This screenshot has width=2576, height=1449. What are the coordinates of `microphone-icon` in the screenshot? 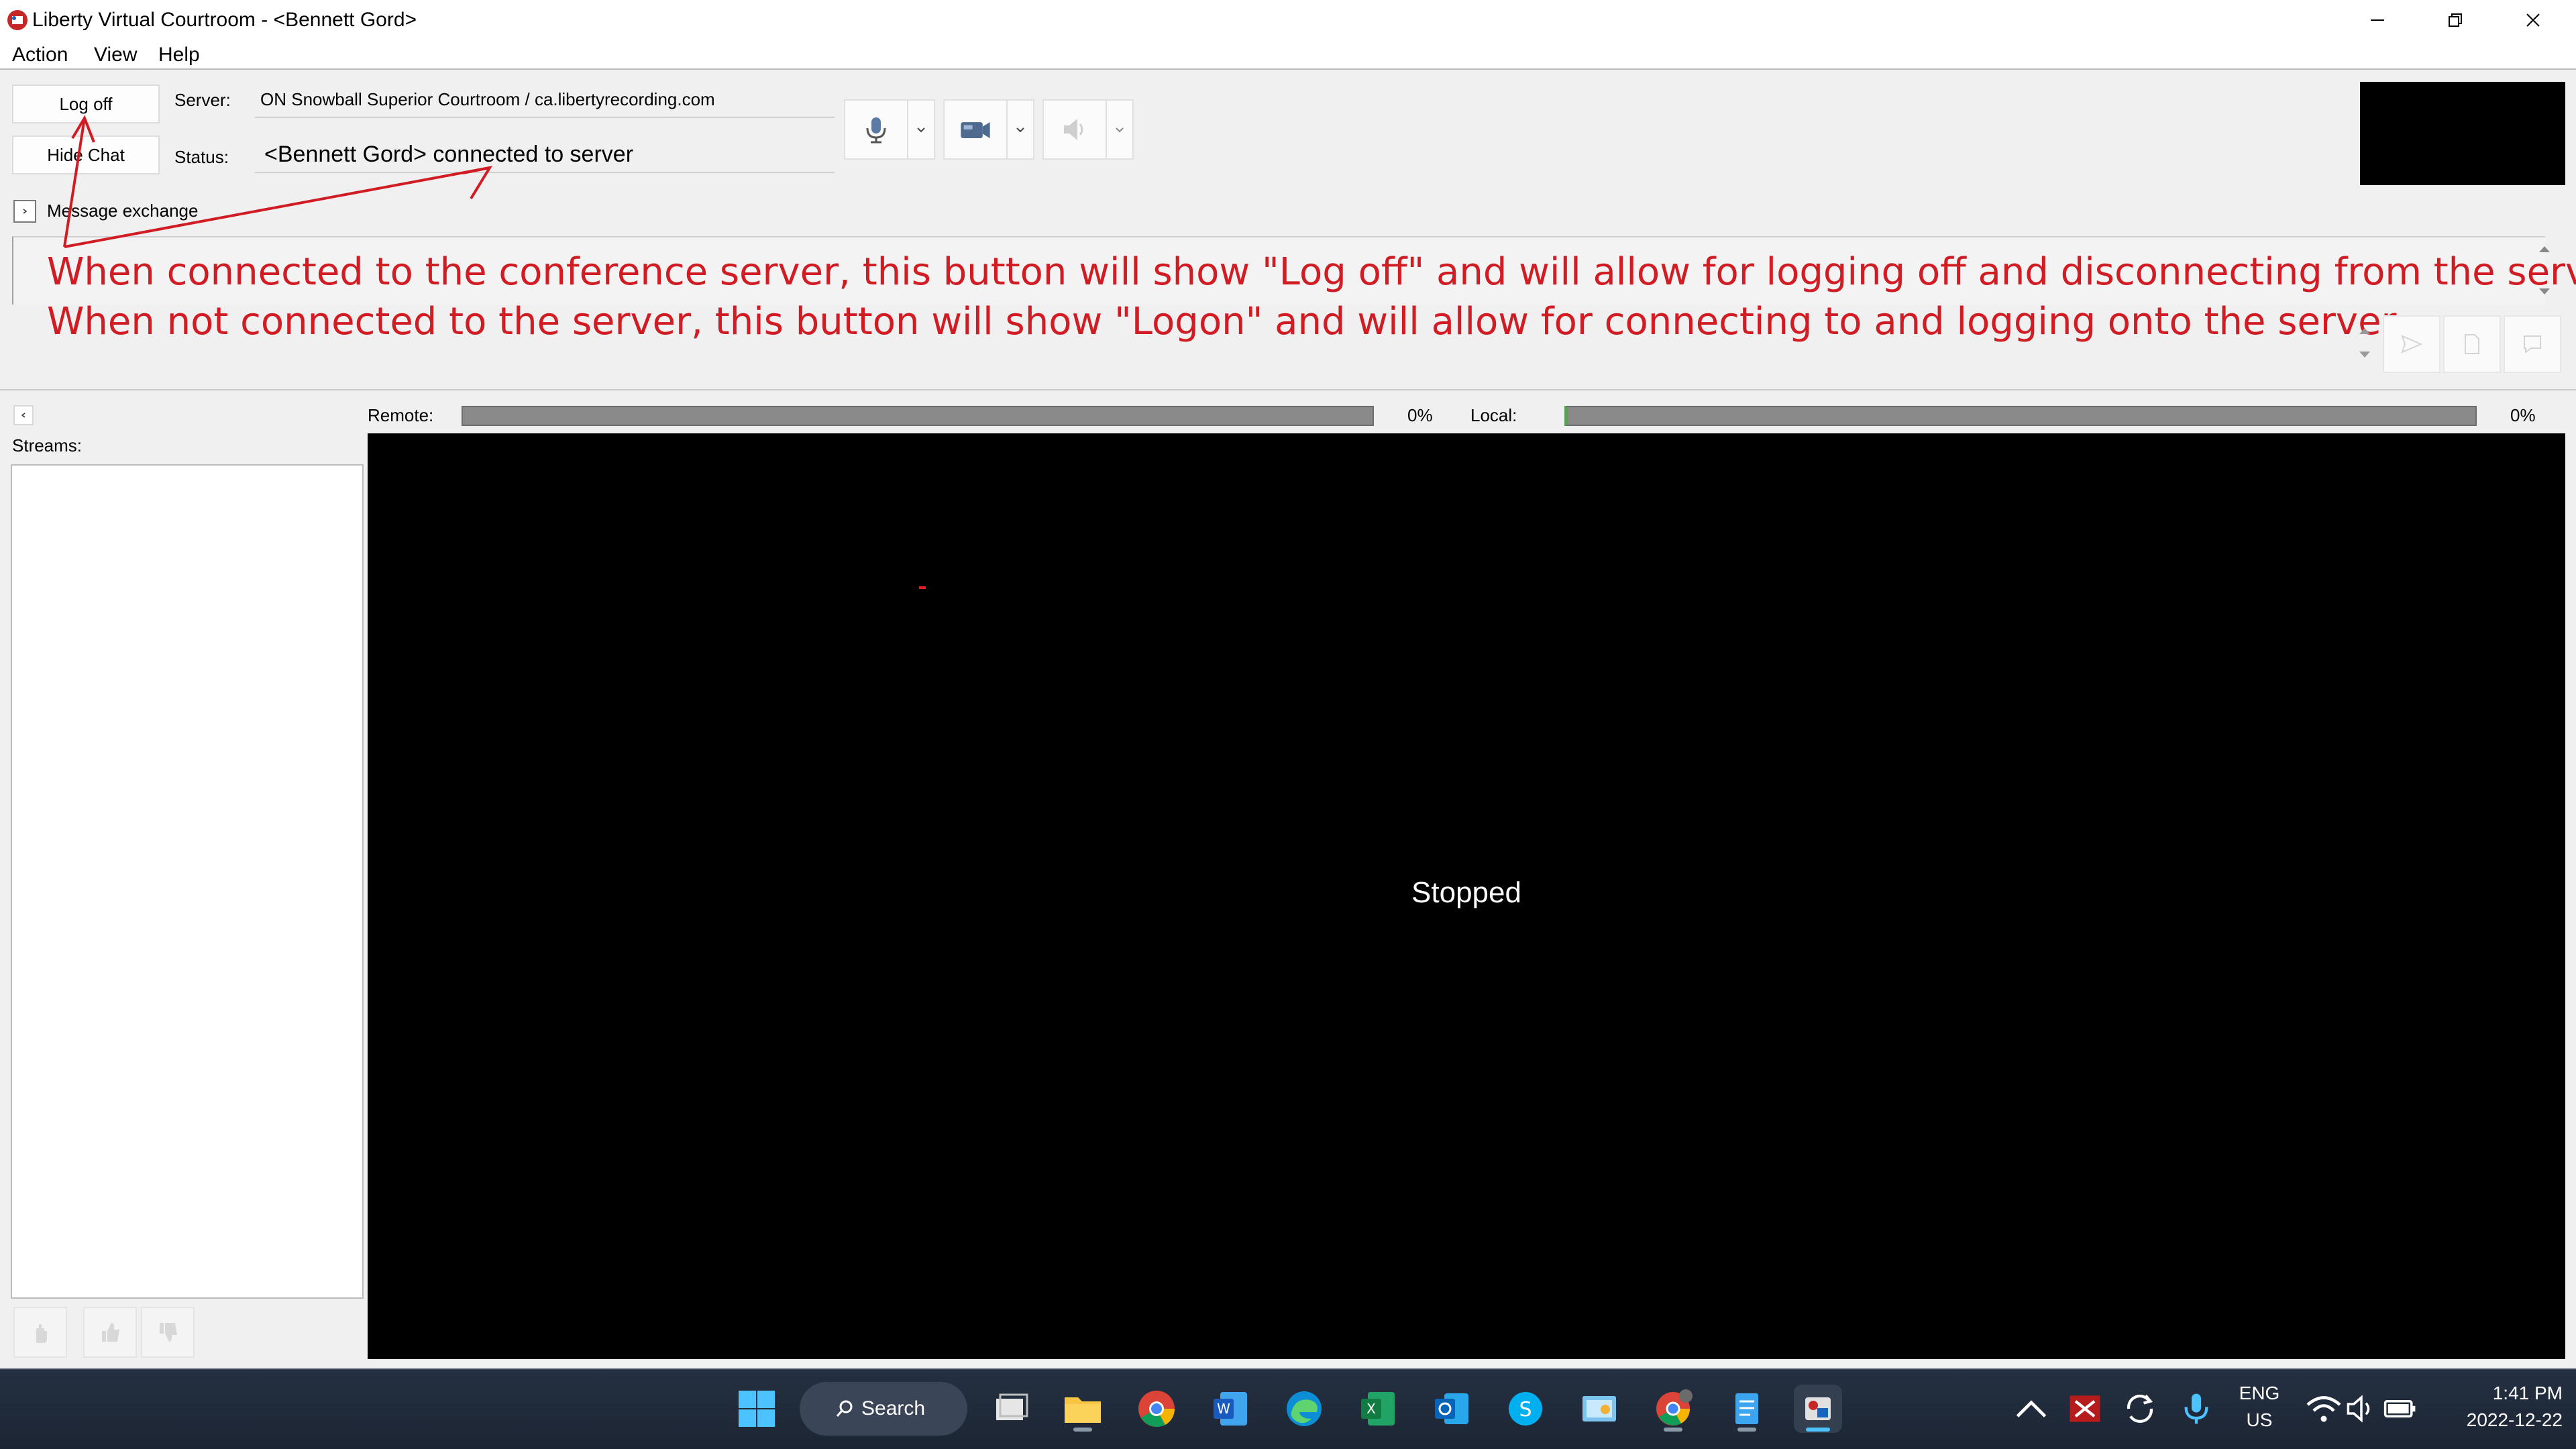 It's located at (876, 130).